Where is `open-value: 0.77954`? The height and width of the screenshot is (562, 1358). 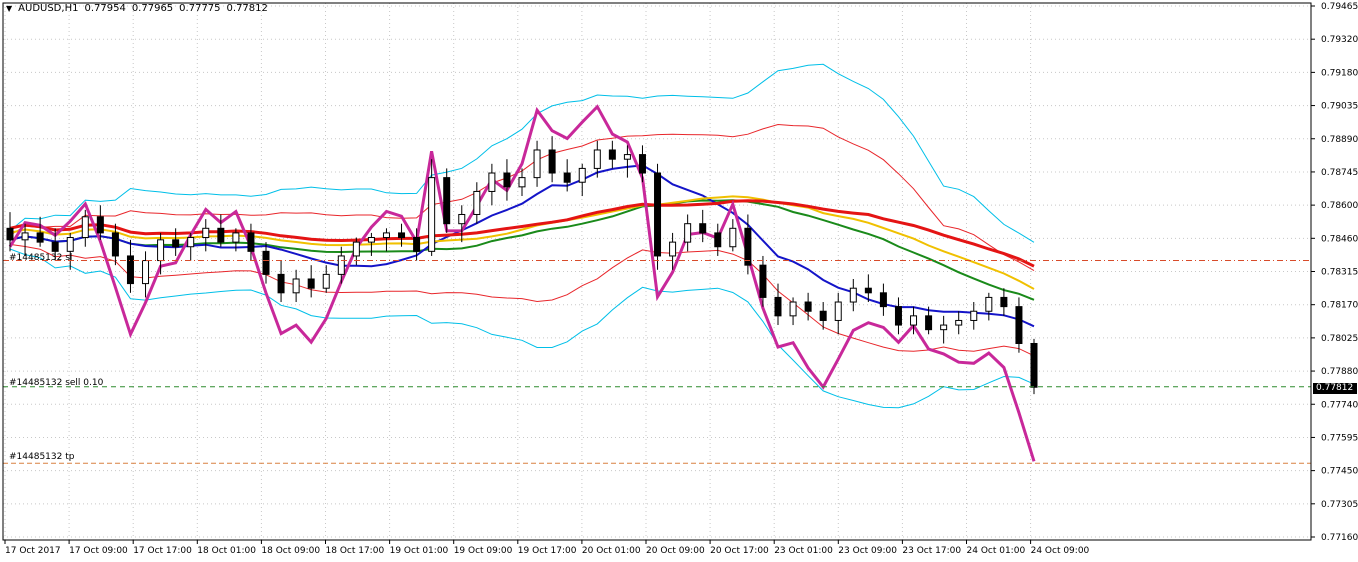 open-value: 0.77954 is located at coordinates (105, 8).